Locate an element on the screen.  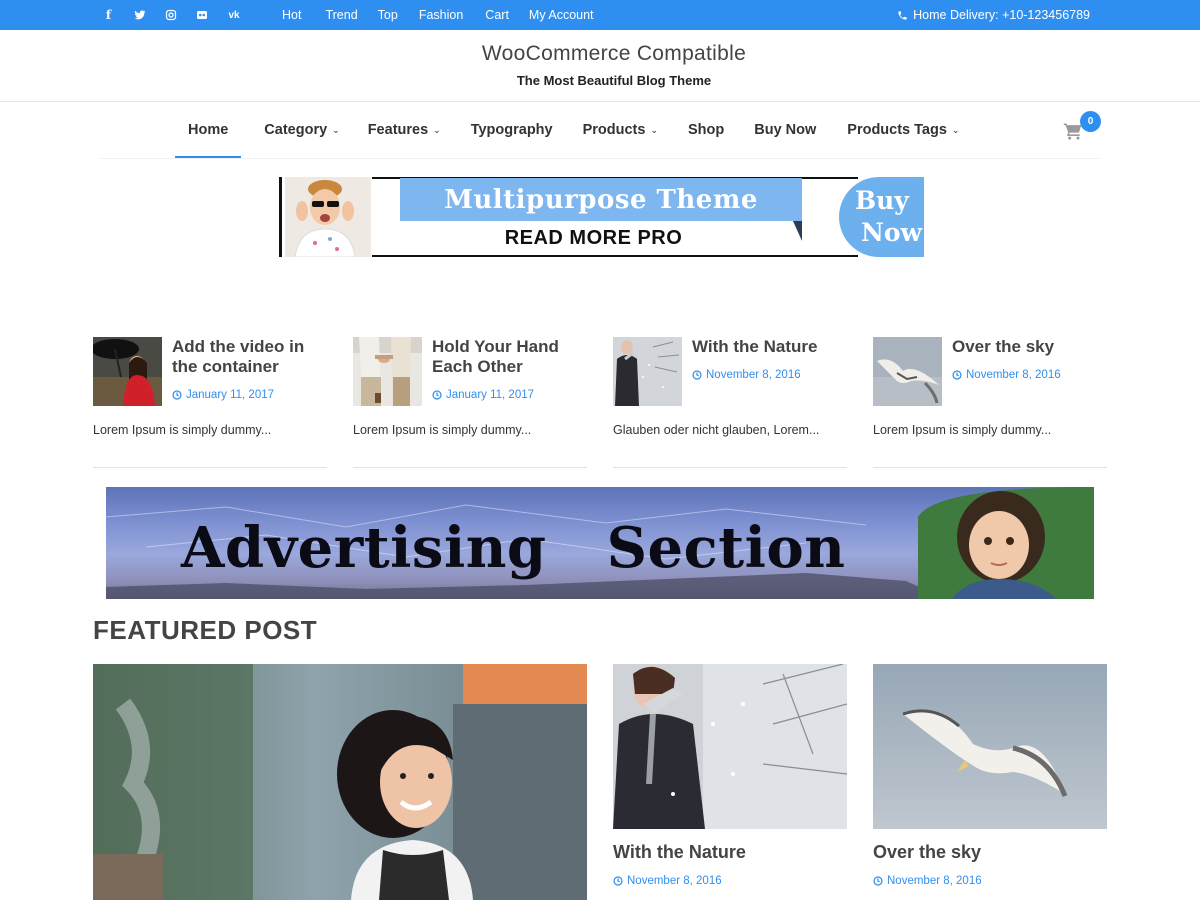
advertising-banner: Advertising Section is located at coordinates (600, 543).